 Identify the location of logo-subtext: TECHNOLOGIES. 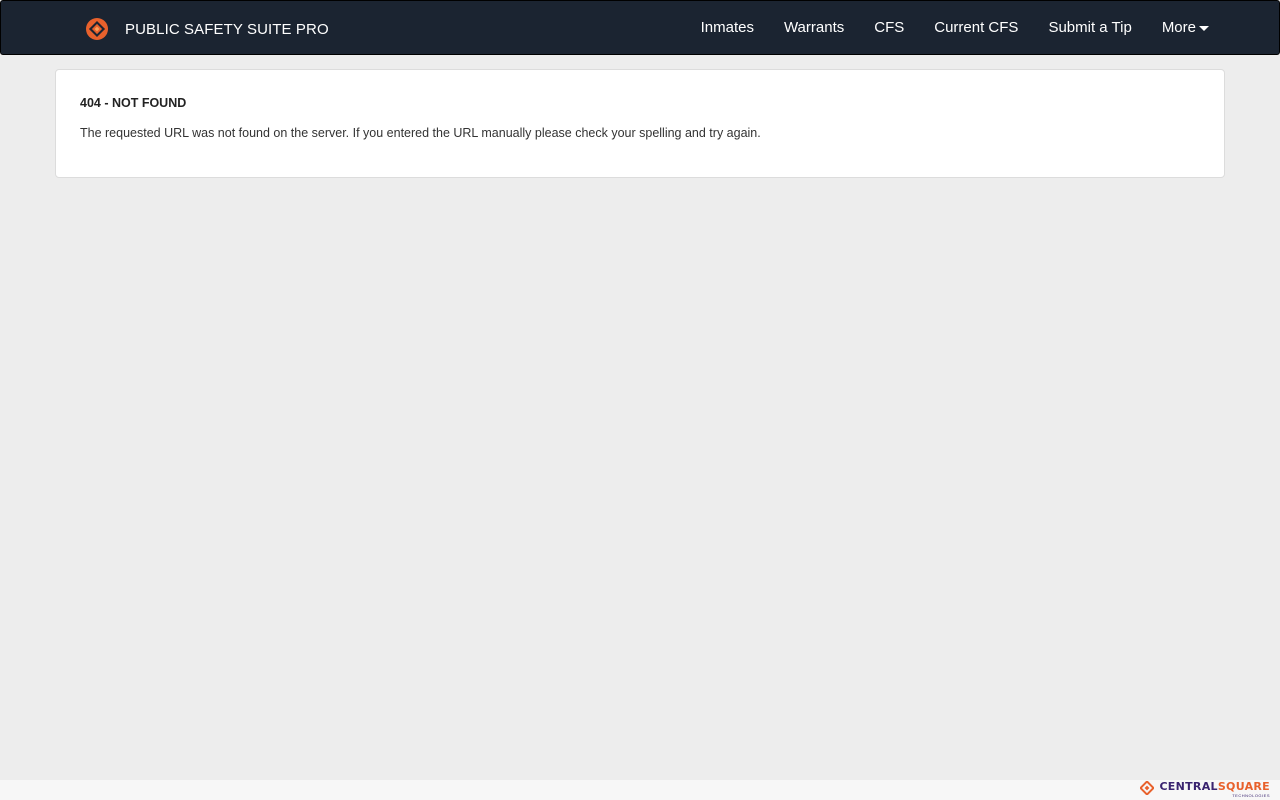
(1251, 795).